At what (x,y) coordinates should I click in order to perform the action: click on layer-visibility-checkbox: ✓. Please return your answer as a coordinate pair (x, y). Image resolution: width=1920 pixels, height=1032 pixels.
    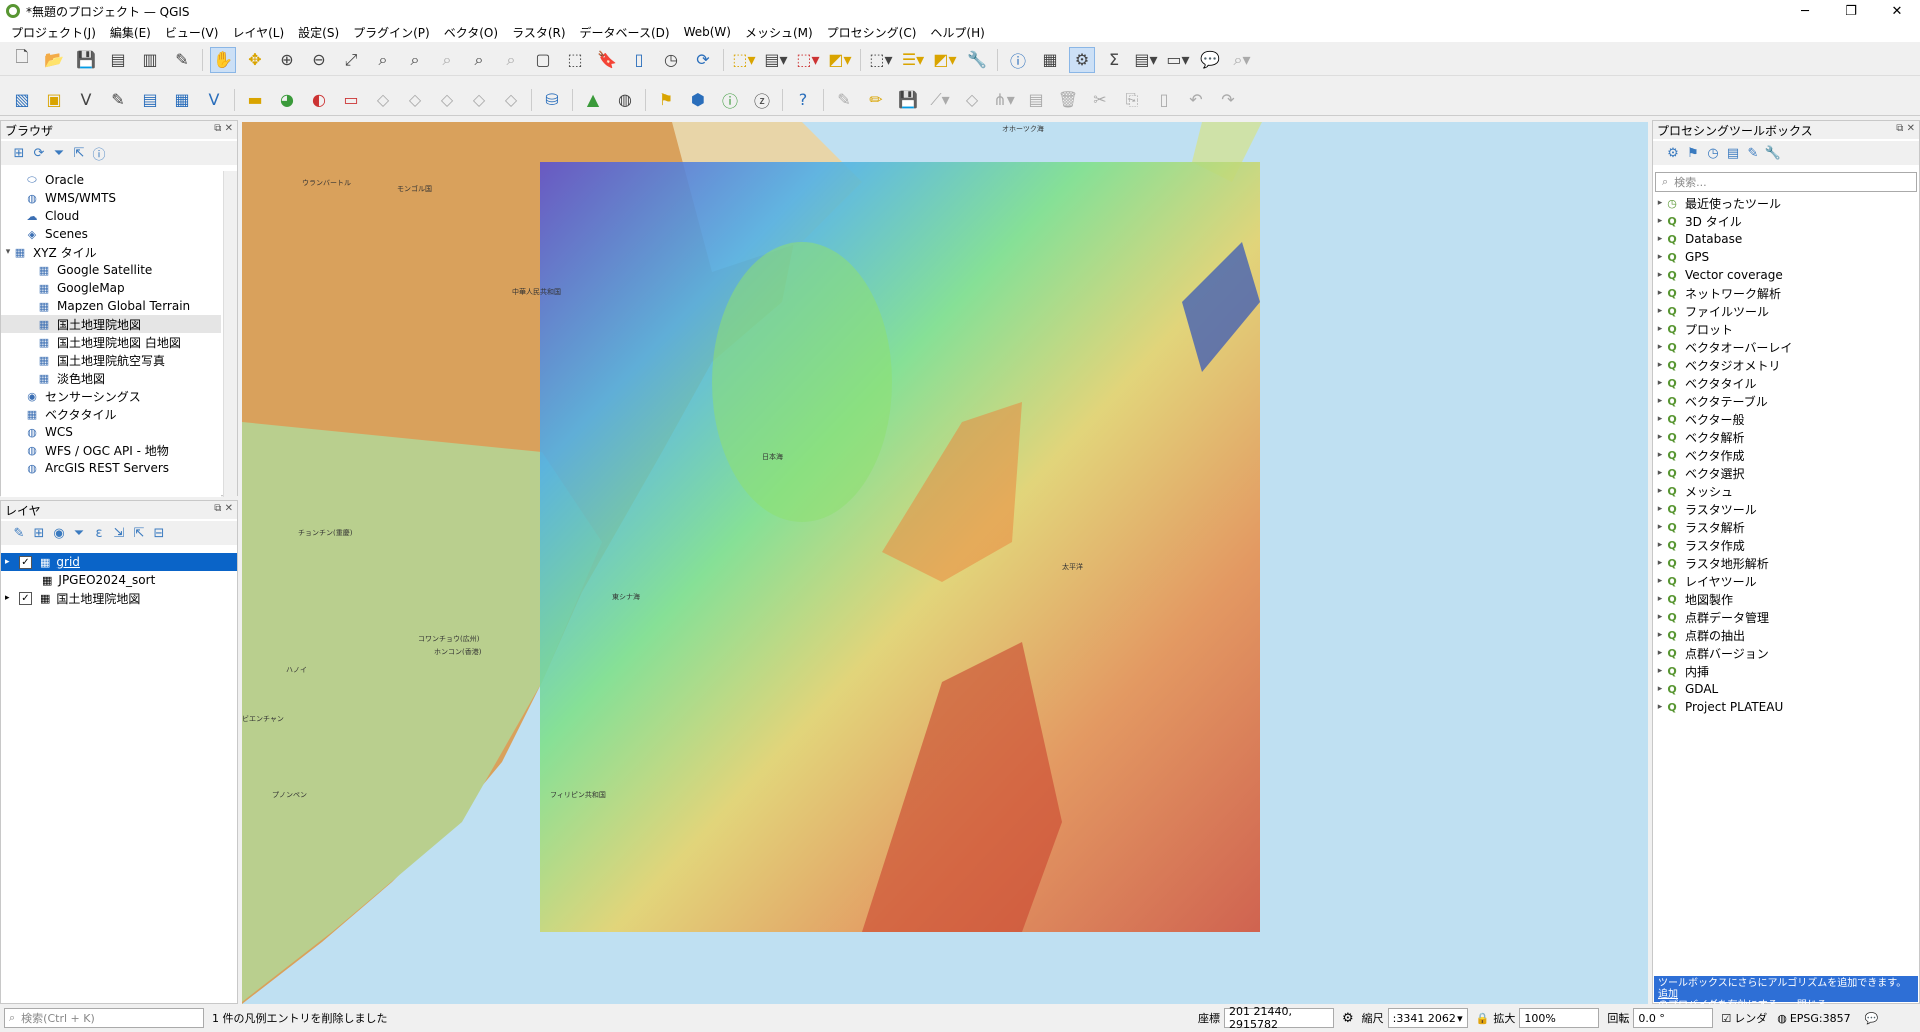
    Looking at the image, I should click on (25, 598).